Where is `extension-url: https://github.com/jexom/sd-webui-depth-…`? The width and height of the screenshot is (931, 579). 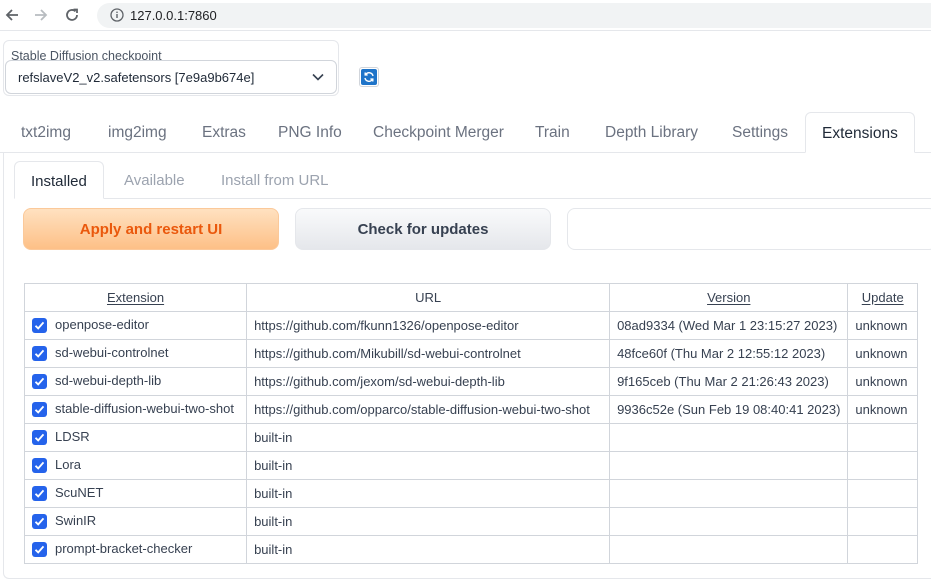
extension-url: https://github.com/jexom/sd-webui-depth-… is located at coordinates (428, 381).